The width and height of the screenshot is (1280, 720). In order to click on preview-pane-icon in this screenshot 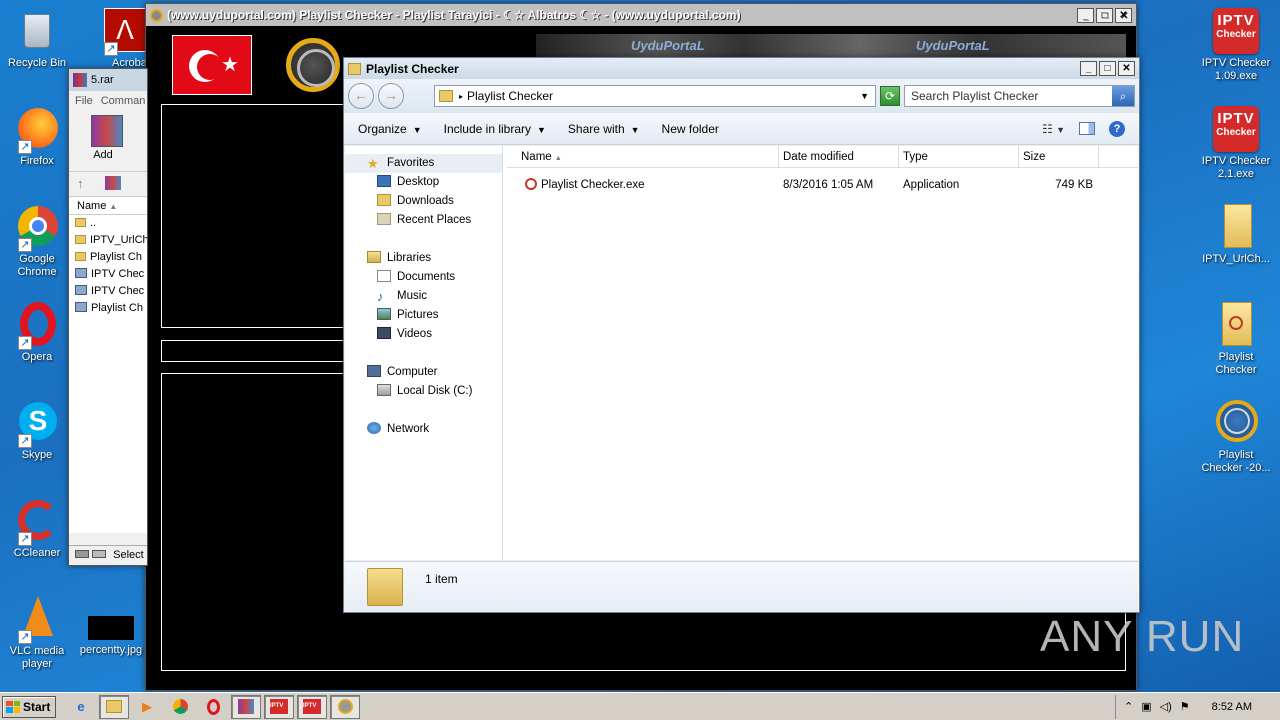, I will do `click(1087, 128)`.